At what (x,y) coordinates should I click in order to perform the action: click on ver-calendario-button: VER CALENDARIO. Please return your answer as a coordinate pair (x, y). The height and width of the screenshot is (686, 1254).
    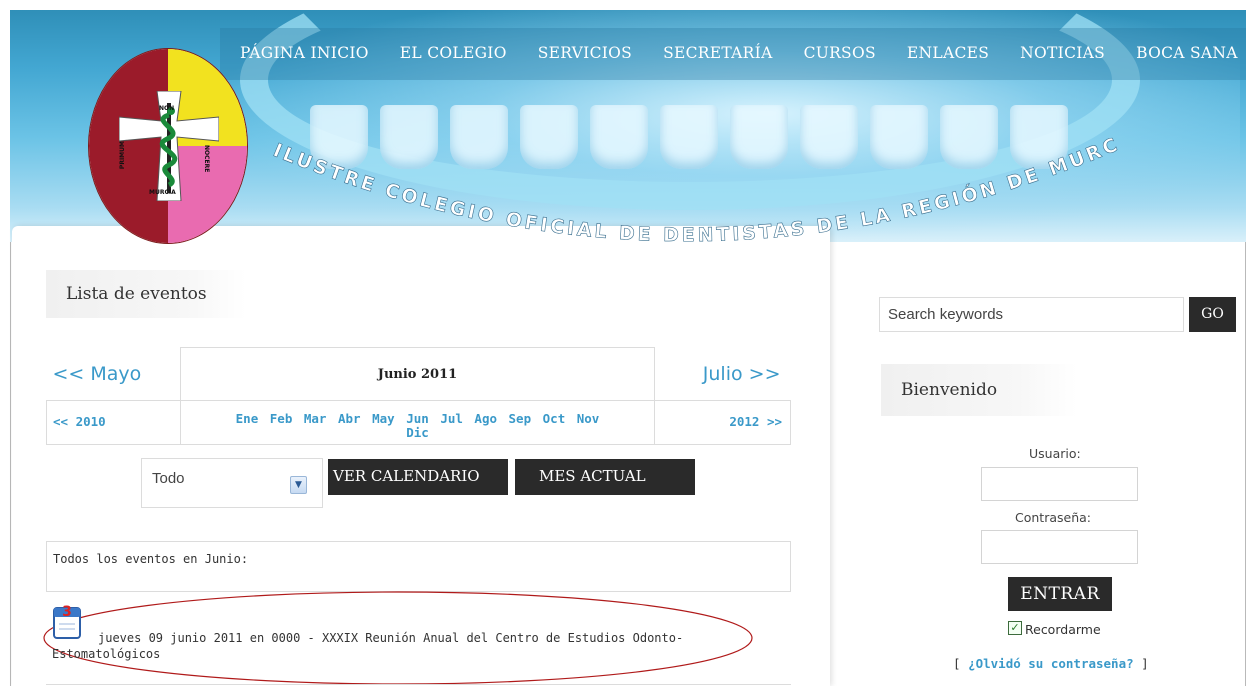
    Looking at the image, I should click on (418, 477).